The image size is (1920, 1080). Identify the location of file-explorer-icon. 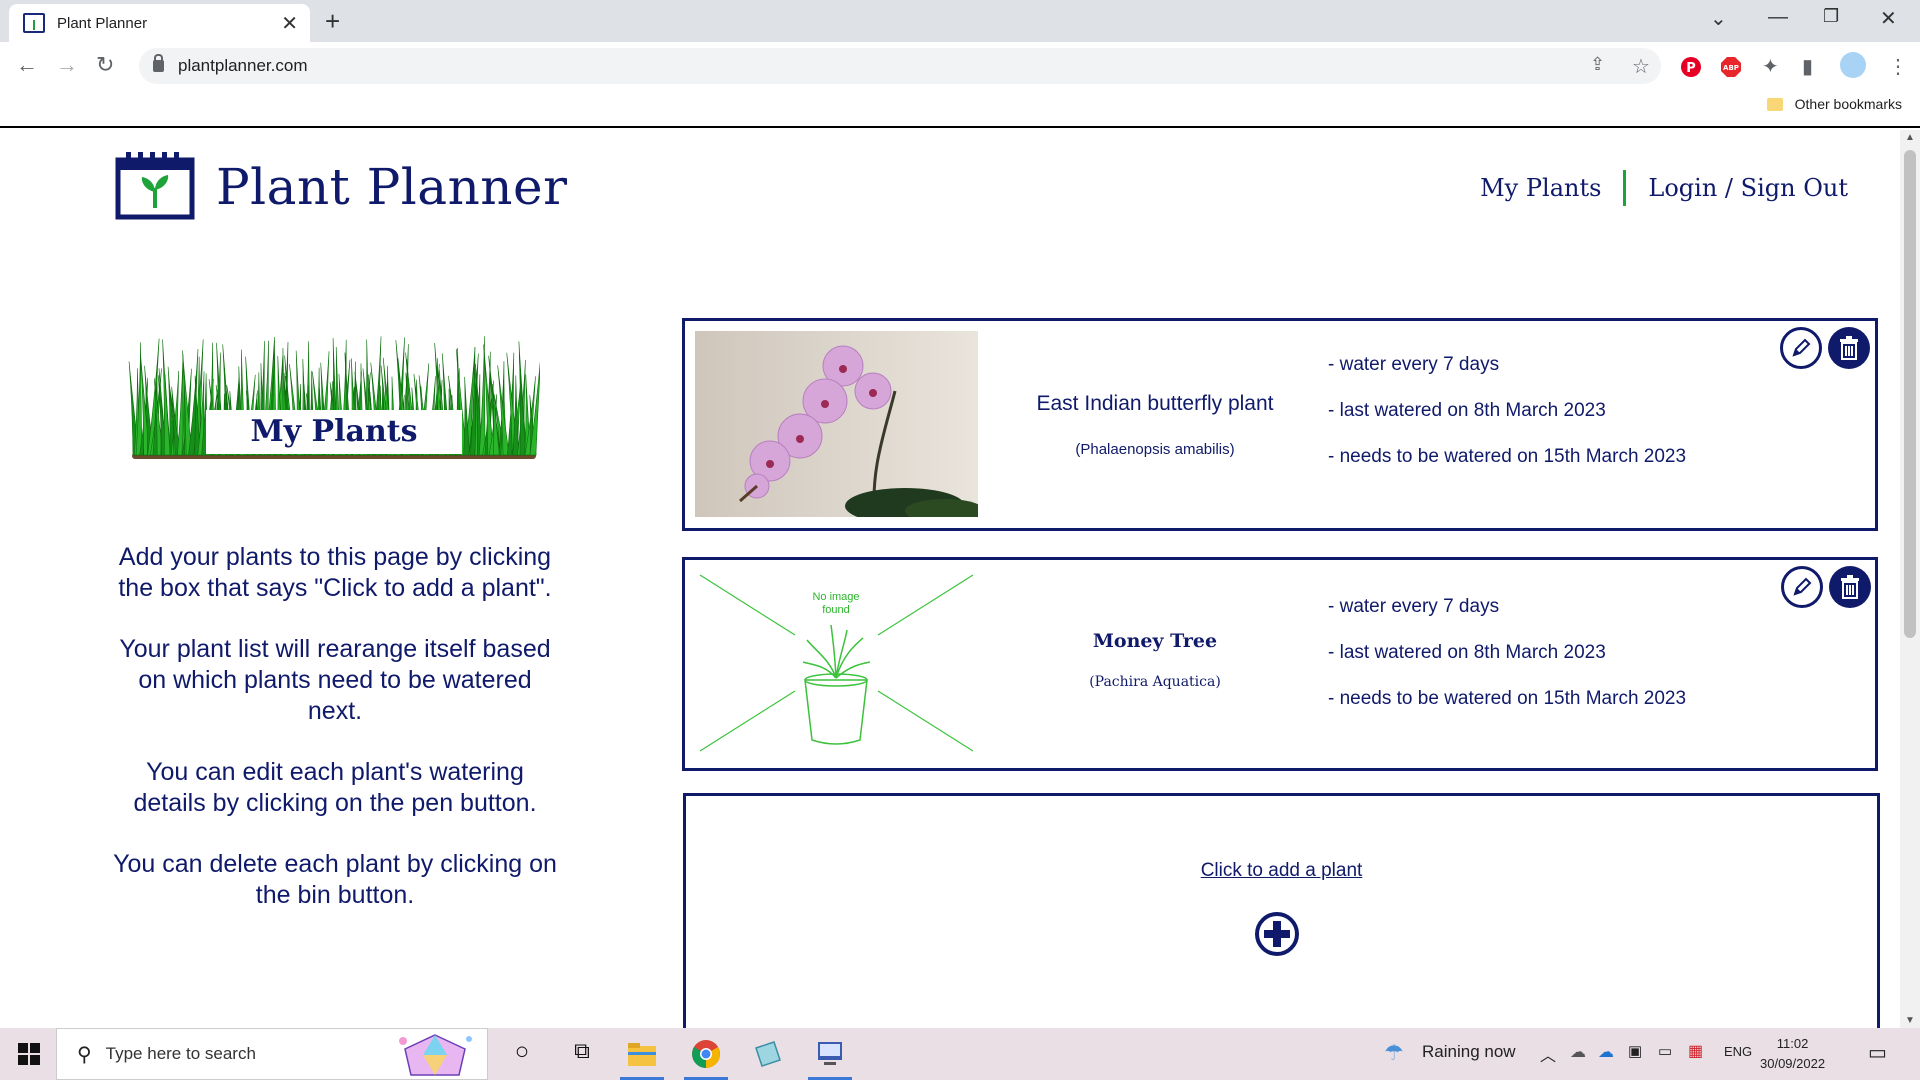
(642, 1054).